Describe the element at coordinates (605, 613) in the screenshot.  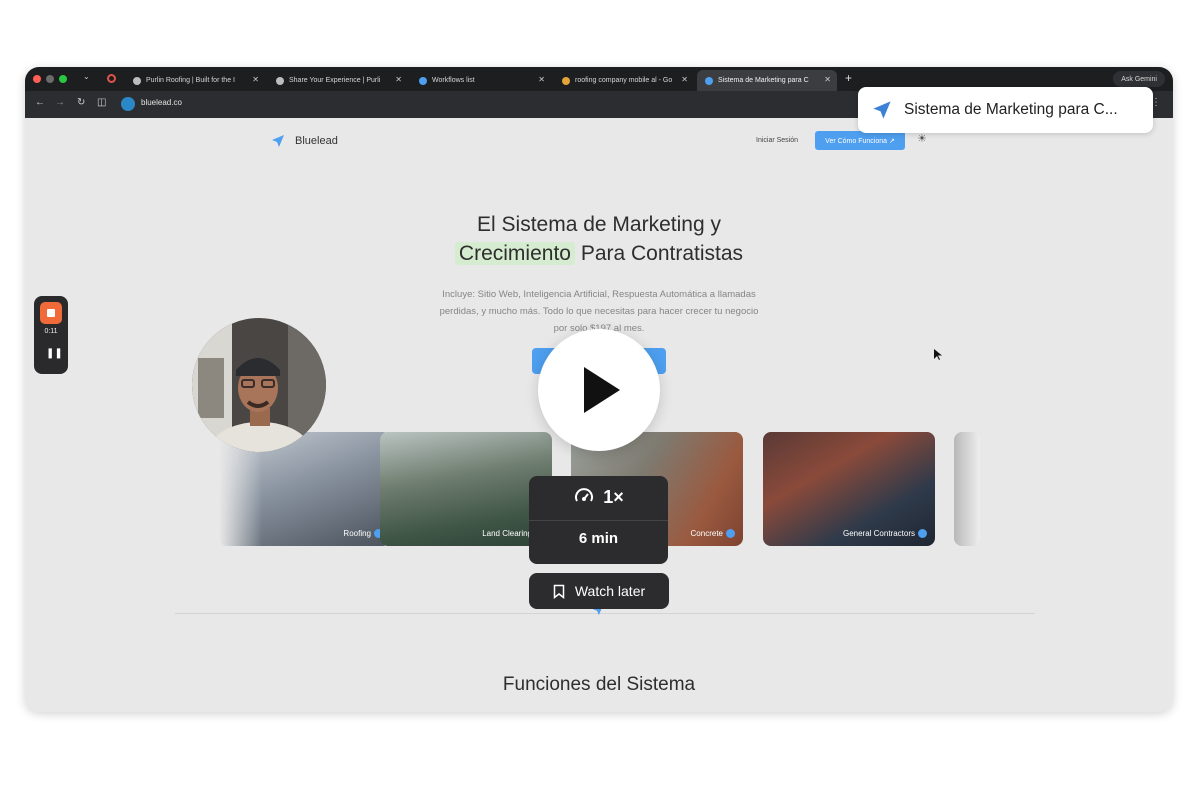
I see `section-divider` at that location.